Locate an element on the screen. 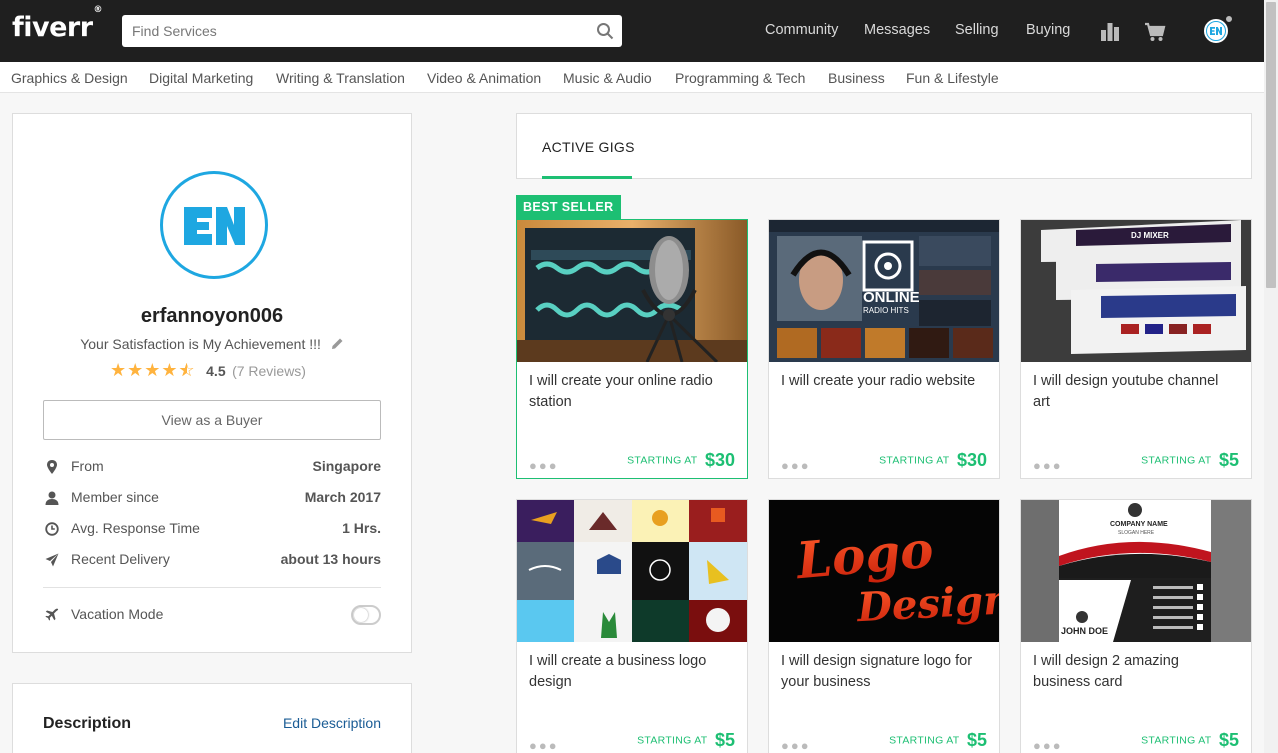 The height and width of the screenshot is (753, 1278). youtube-channel-art-image: DJ MIXER is located at coordinates (1136, 291).